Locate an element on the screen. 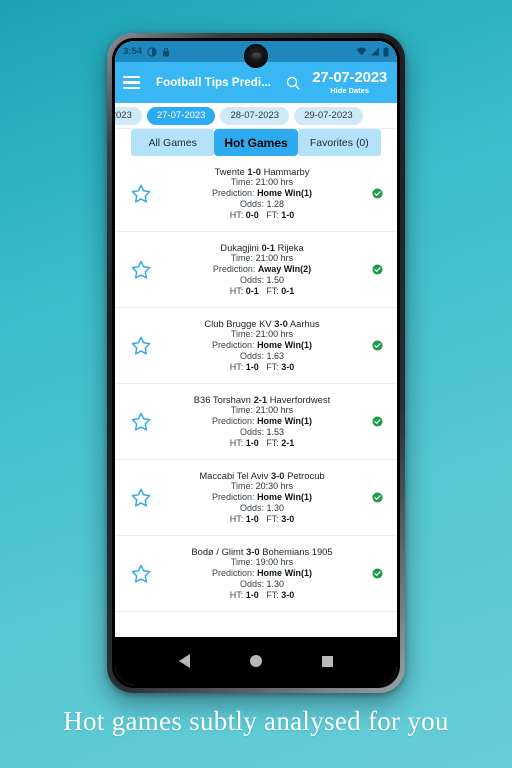 The width and height of the screenshot is (512, 768). date-strip: 07-2023 27-07-2023 28-07-2023 29-07-2023 is located at coordinates (256, 116).